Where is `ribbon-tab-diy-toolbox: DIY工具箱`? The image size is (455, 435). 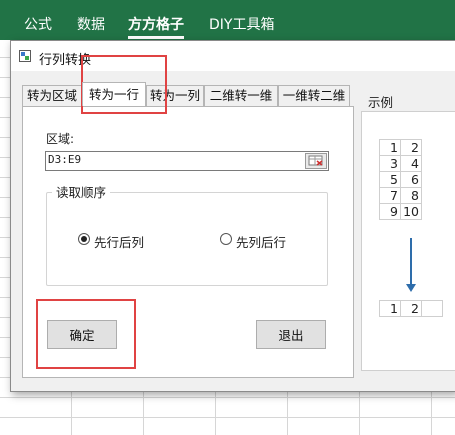 ribbon-tab-diy-toolbox: DIY工具箱 is located at coordinates (241, 24).